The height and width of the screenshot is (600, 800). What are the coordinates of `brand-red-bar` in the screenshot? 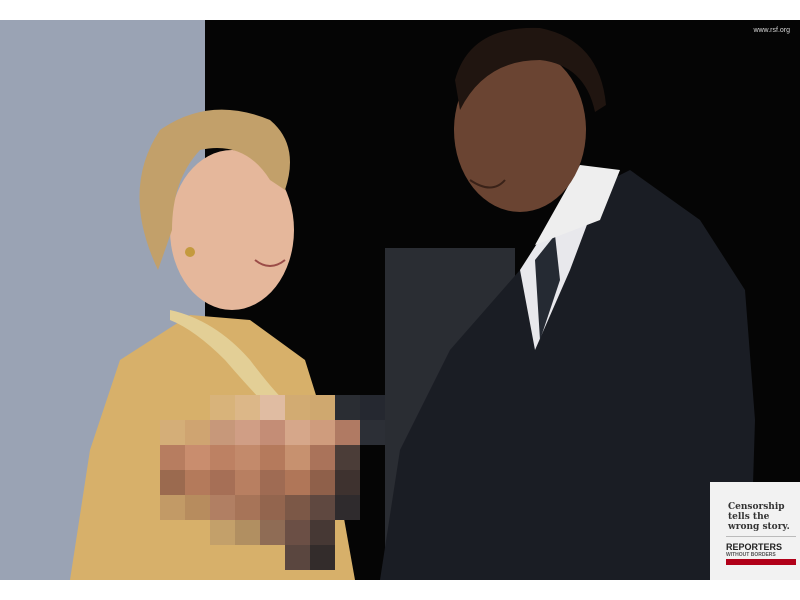 It's located at (761, 562).